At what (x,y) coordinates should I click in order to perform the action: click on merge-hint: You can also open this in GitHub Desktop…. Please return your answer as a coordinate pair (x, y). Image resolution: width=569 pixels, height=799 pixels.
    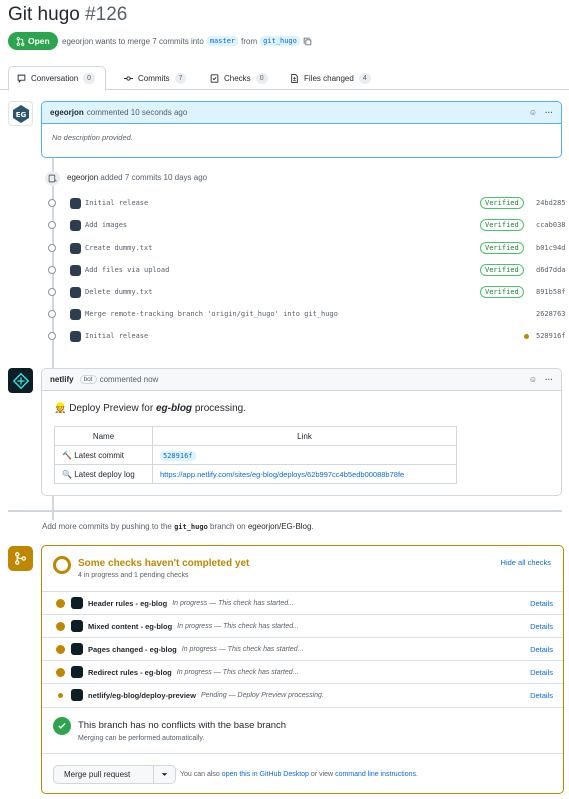
    Looking at the image, I should click on (299, 774).